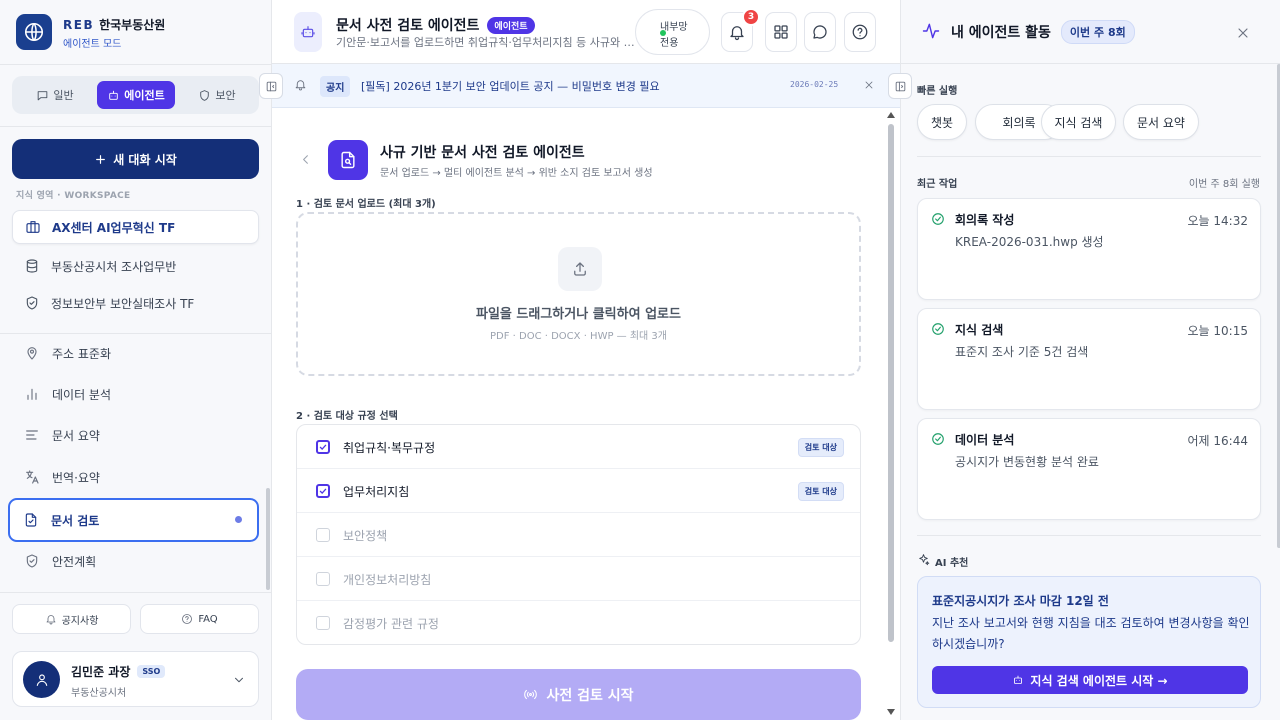 Image resolution: width=1280 pixels, height=720 pixels. Describe the element at coordinates (348, 160) in the screenshot. I see `document-search-icon-box` at that location.